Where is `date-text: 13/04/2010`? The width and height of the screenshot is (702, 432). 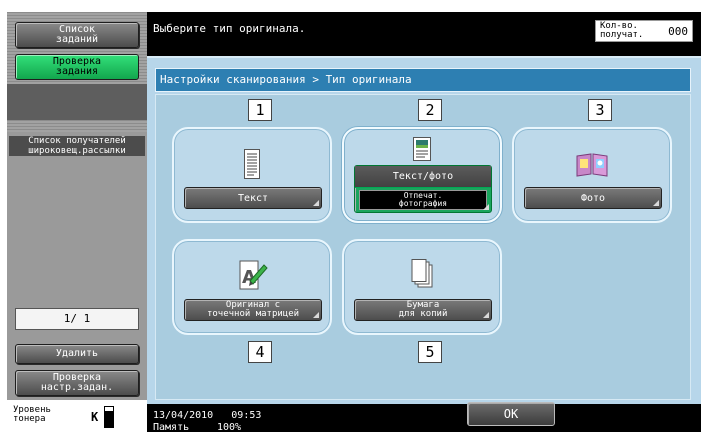 date-text: 13/04/2010 is located at coordinates (183, 415).